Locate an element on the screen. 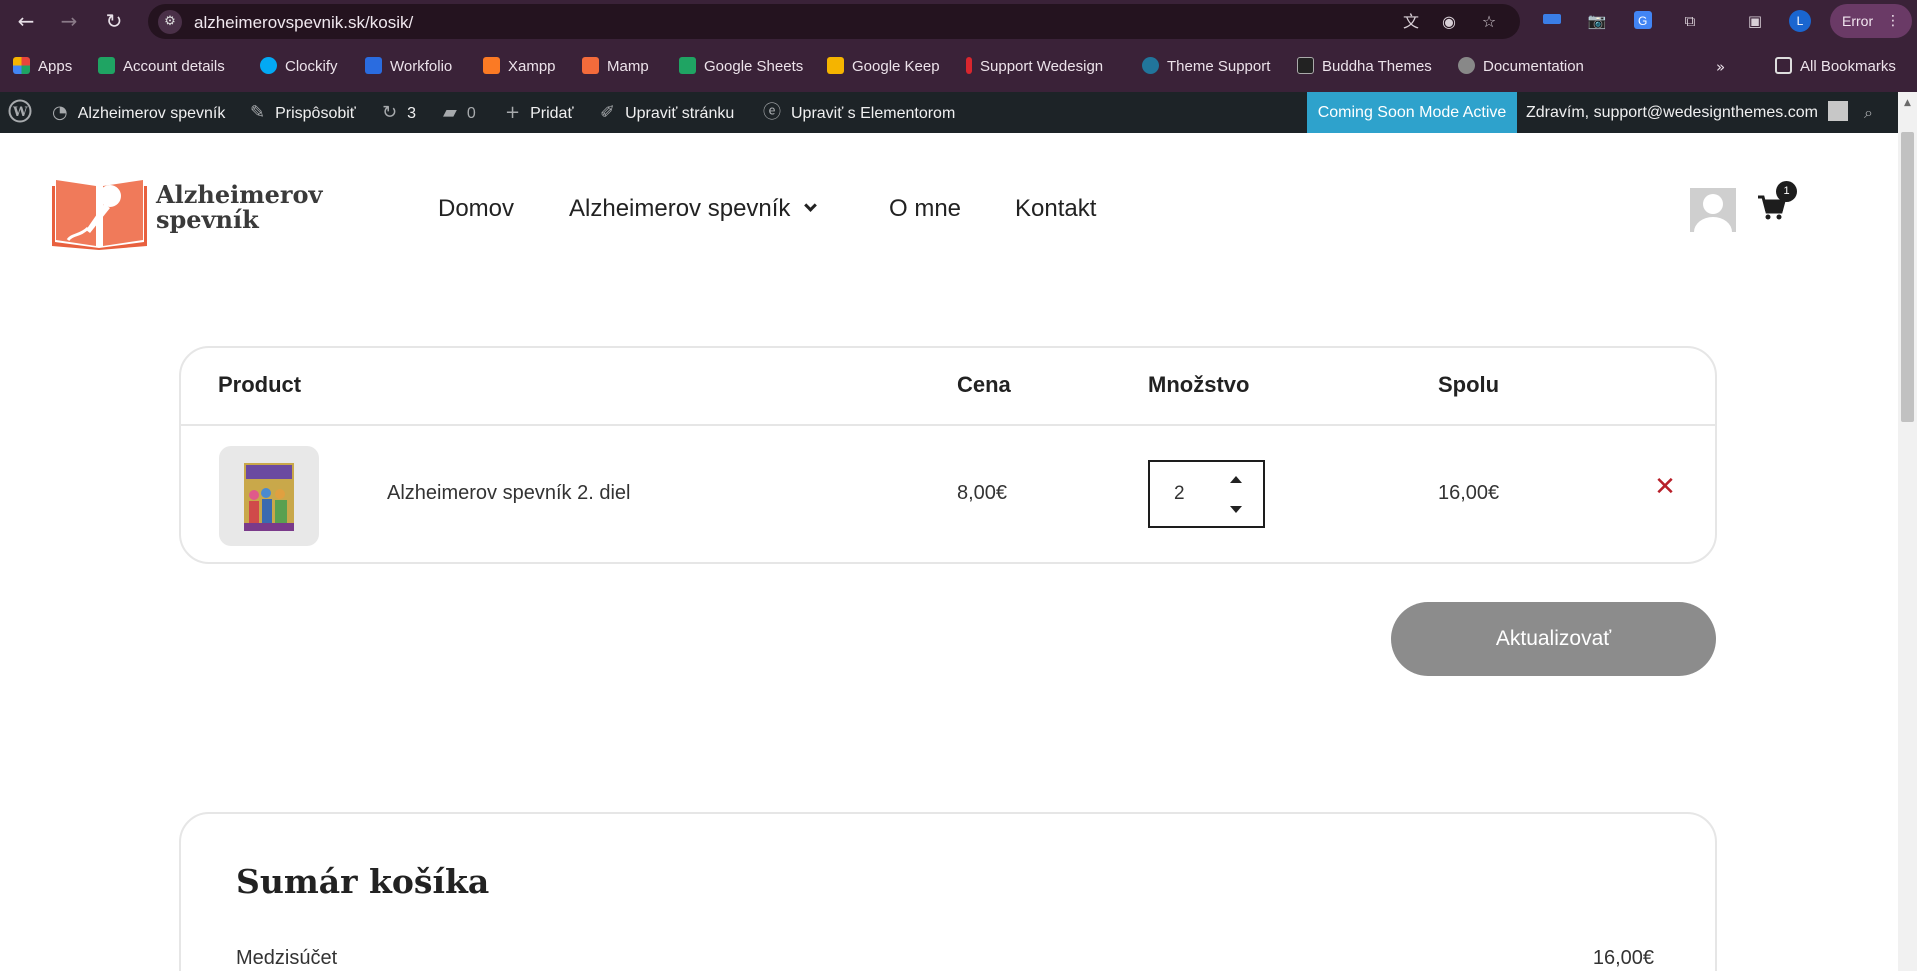  site-logo: Alzheimerov spevník is located at coordinates (197, 210).